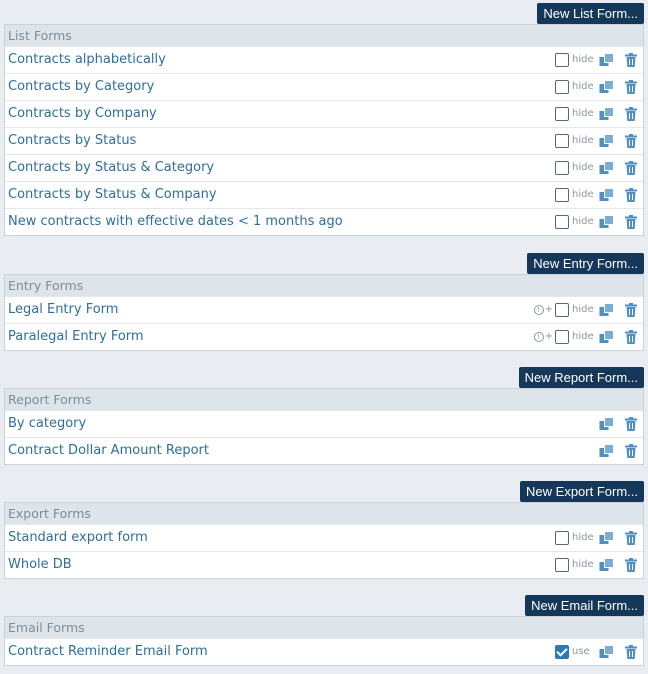 The image size is (648, 674). I want to click on list-form-link: Contracts by Company, so click(82, 114).